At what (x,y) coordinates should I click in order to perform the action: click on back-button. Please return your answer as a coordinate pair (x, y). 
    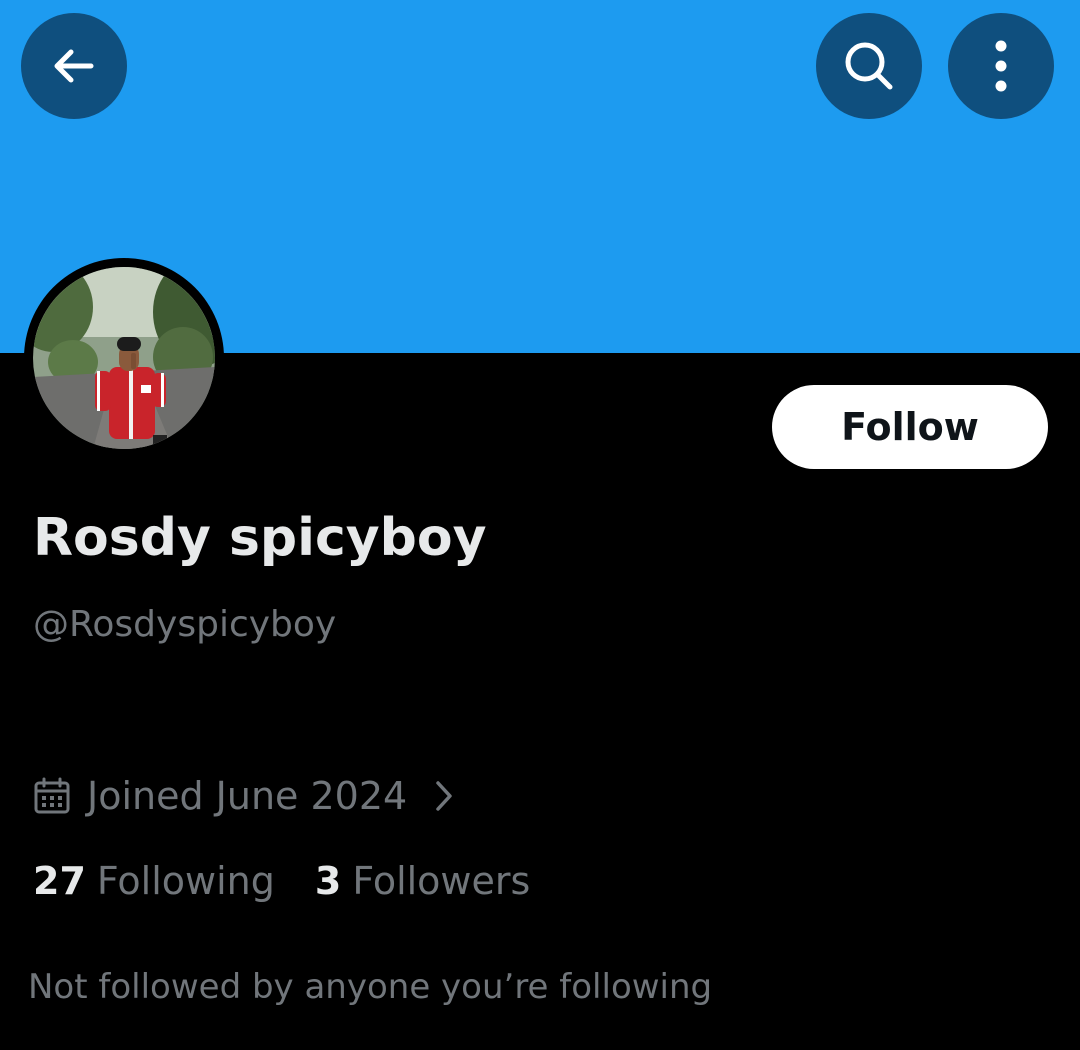
    Looking at the image, I should click on (74, 66).